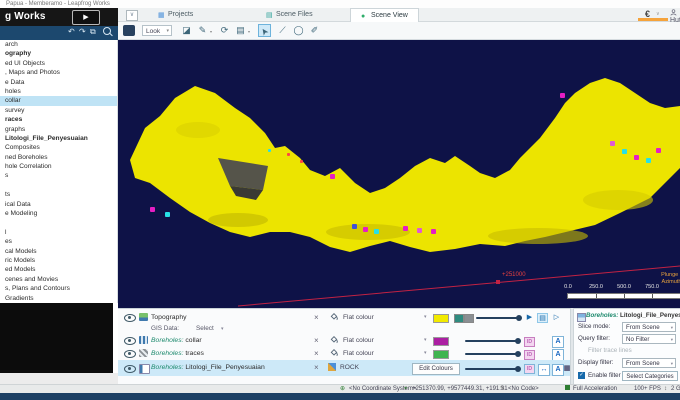  Describe the element at coordinates (58, 101) in the screenshot. I see `tree-item: collar` at that location.